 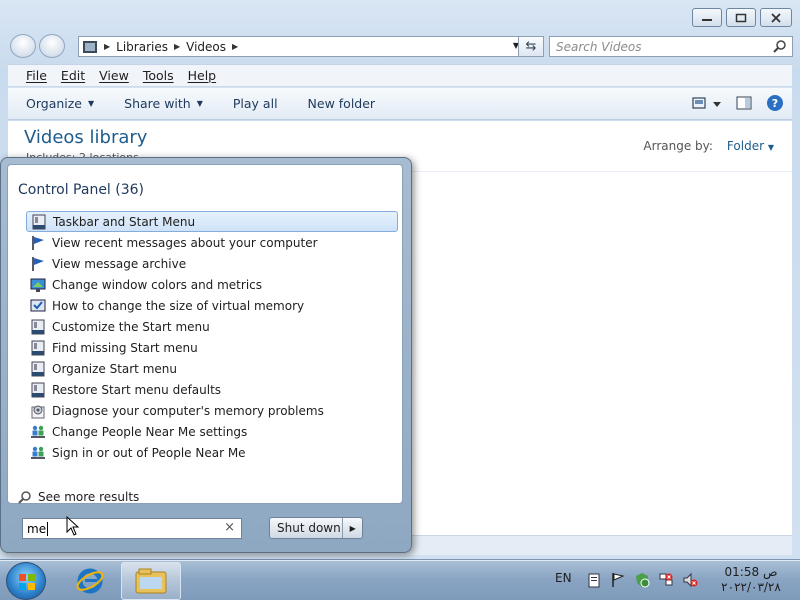 I want to click on mouse-cursor-icon, so click(x=73, y=526).